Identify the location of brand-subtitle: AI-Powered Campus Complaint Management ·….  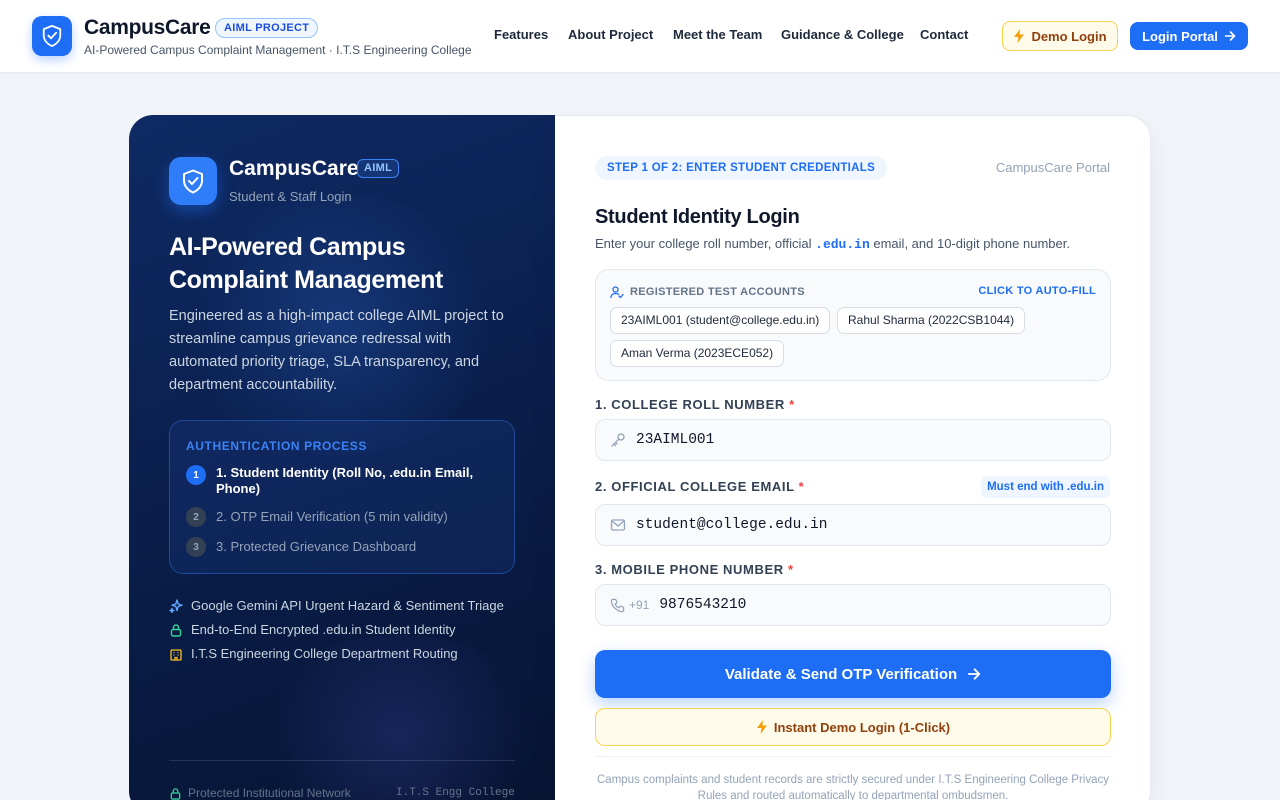
(278, 50).